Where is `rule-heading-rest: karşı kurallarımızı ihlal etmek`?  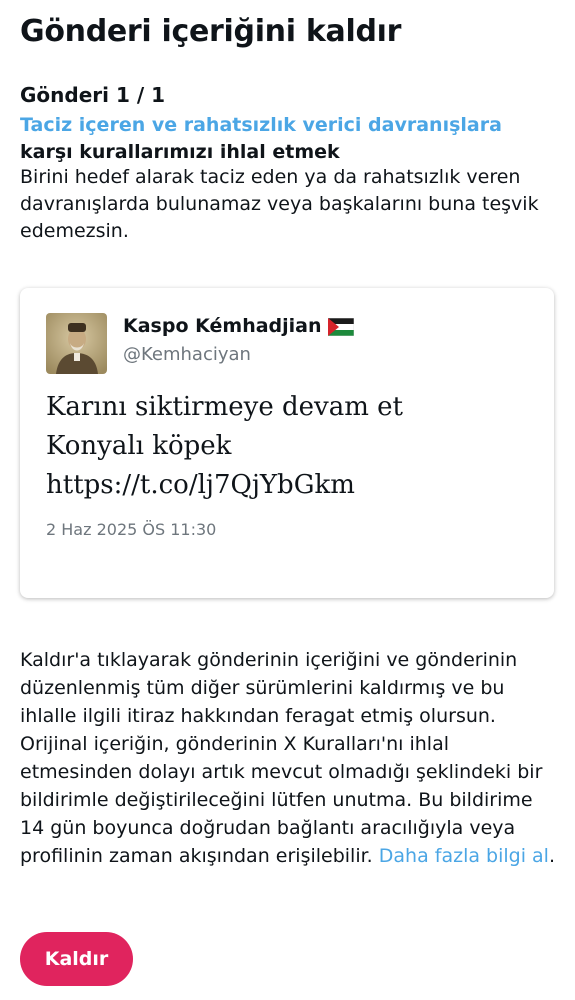 rule-heading-rest: karşı kurallarımızı ihlal etmek is located at coordinates (180, 152).